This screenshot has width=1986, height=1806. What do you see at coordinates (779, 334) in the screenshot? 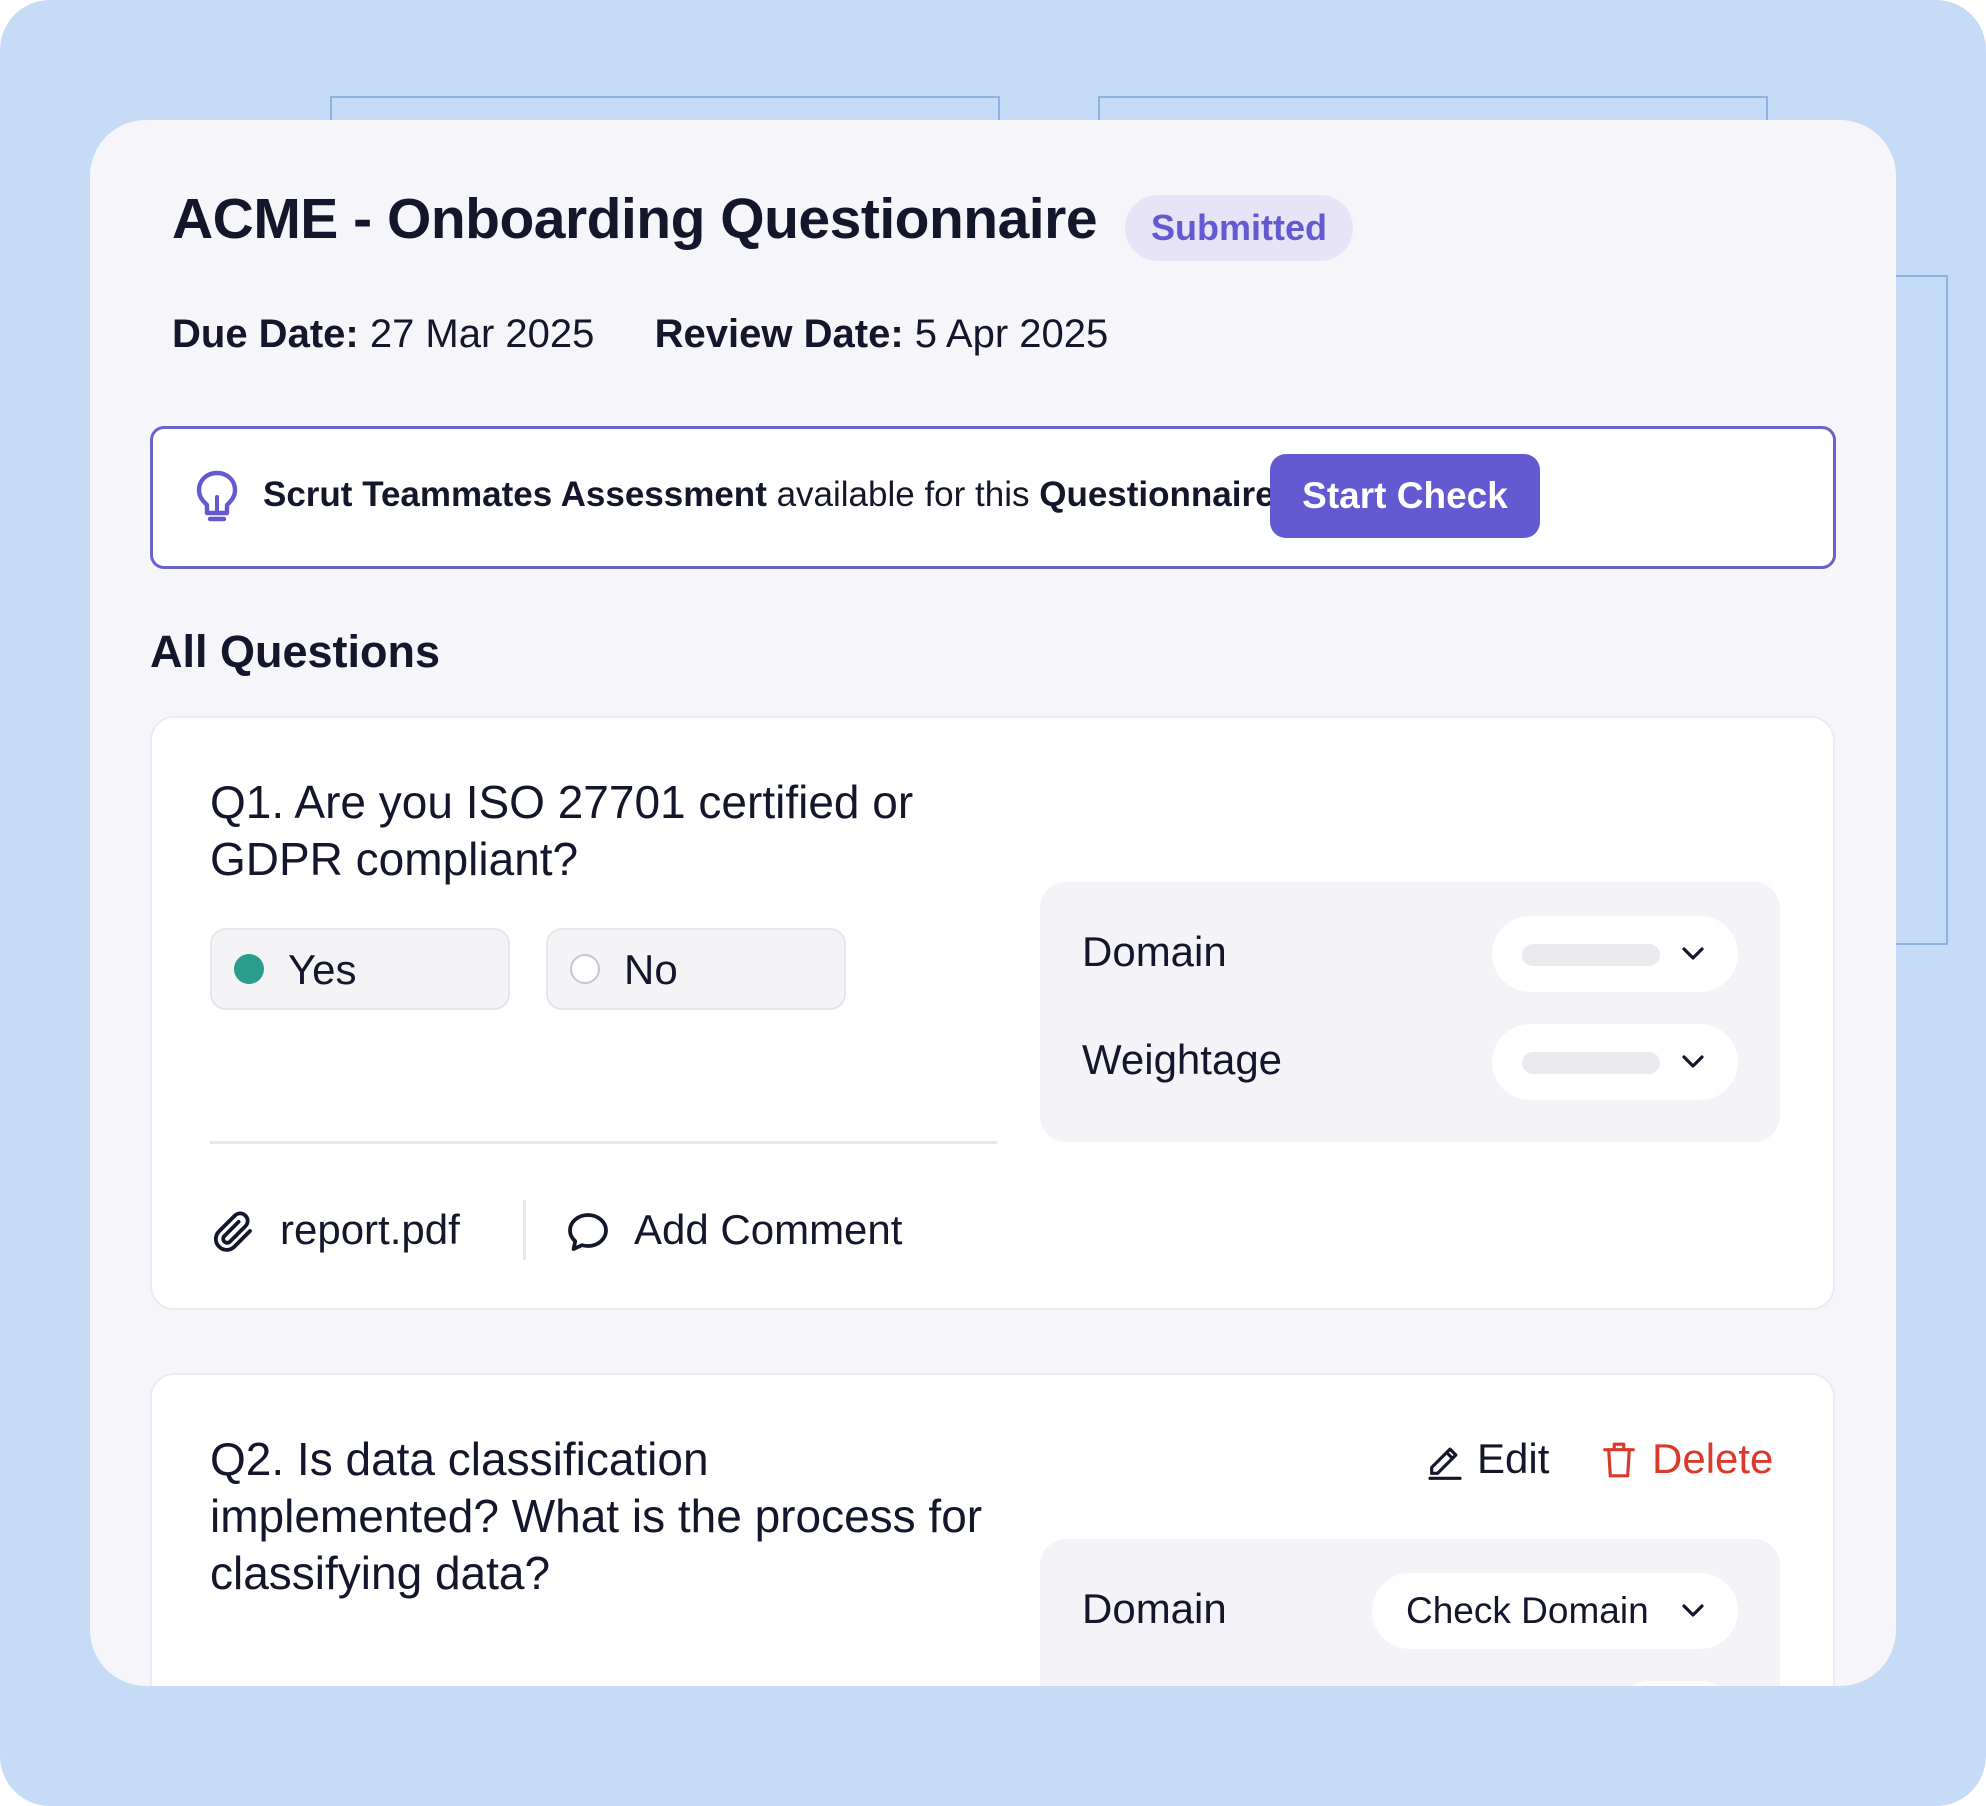
I see `review-date-label: Review Date:` at bounding box center [779, 334].